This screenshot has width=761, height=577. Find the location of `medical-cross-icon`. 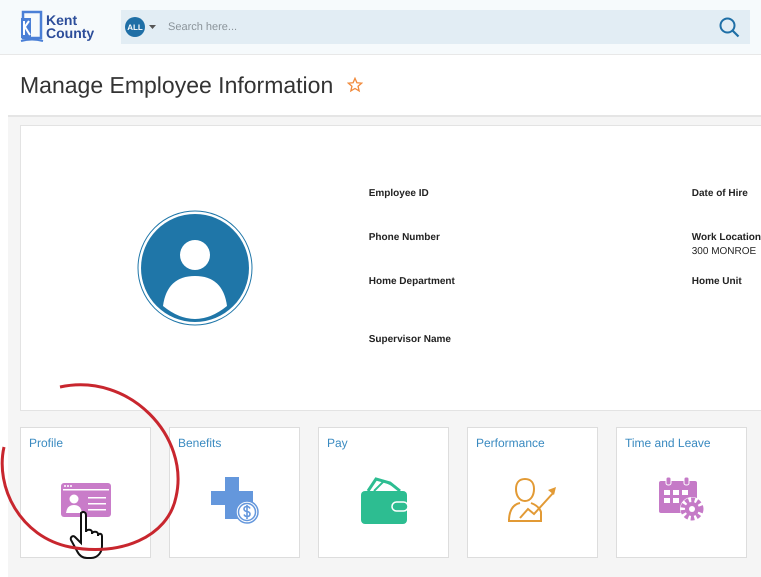

medical-cross-icon is located at coordinates (234, 500).